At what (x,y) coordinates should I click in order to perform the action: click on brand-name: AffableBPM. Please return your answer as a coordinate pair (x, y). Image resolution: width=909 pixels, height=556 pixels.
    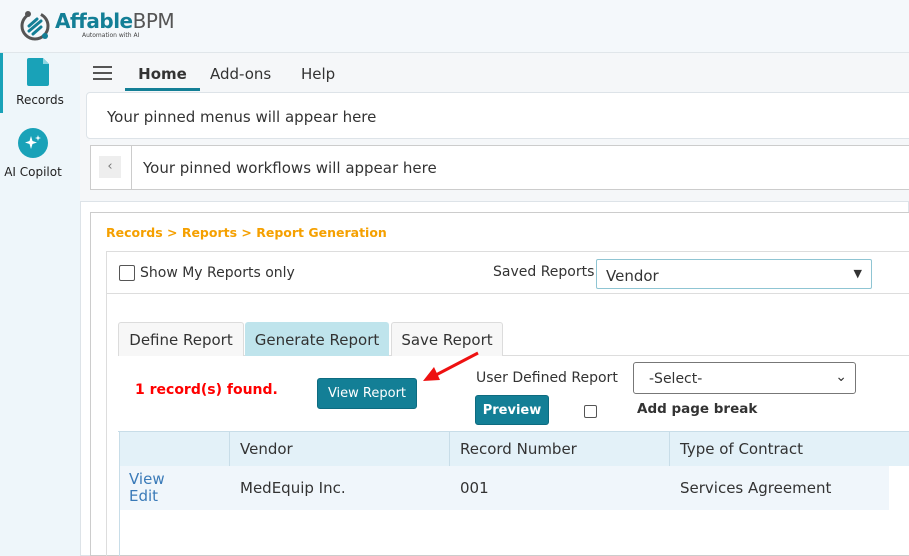
    Looking at the image, I should click on (115, 21).